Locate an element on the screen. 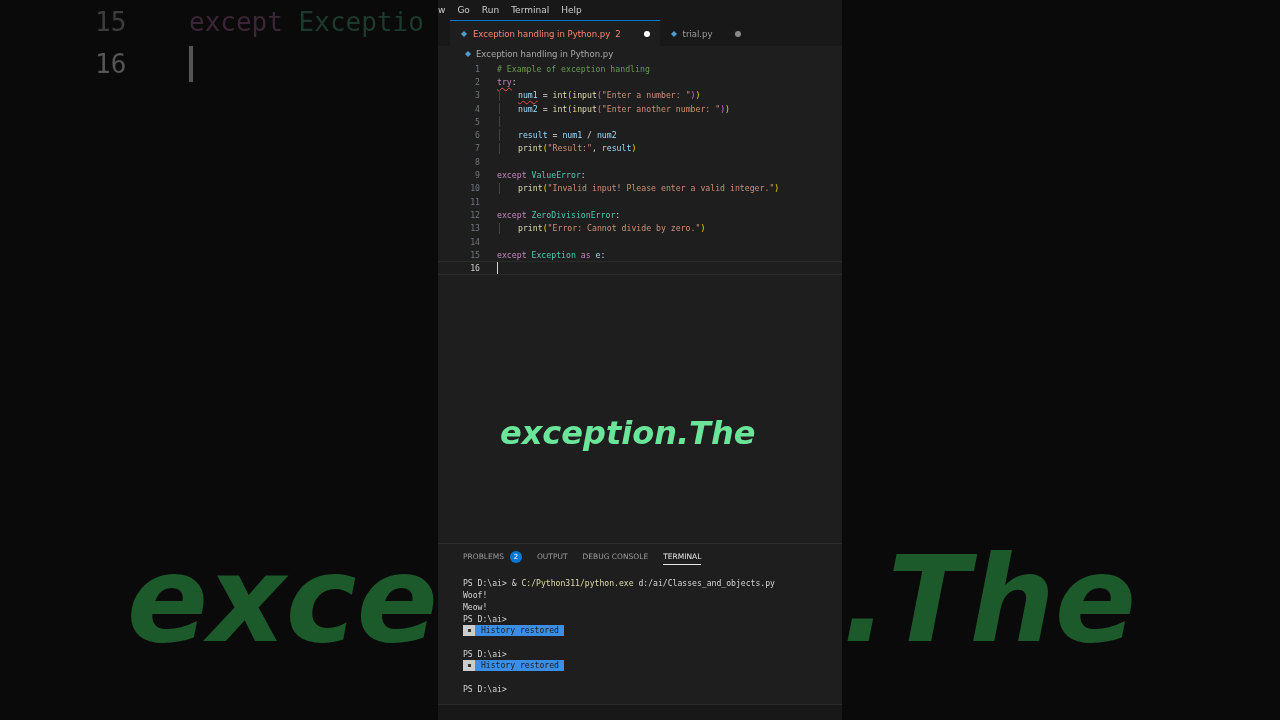  terminal-line: Meow! is located at coordinates (476, 607).